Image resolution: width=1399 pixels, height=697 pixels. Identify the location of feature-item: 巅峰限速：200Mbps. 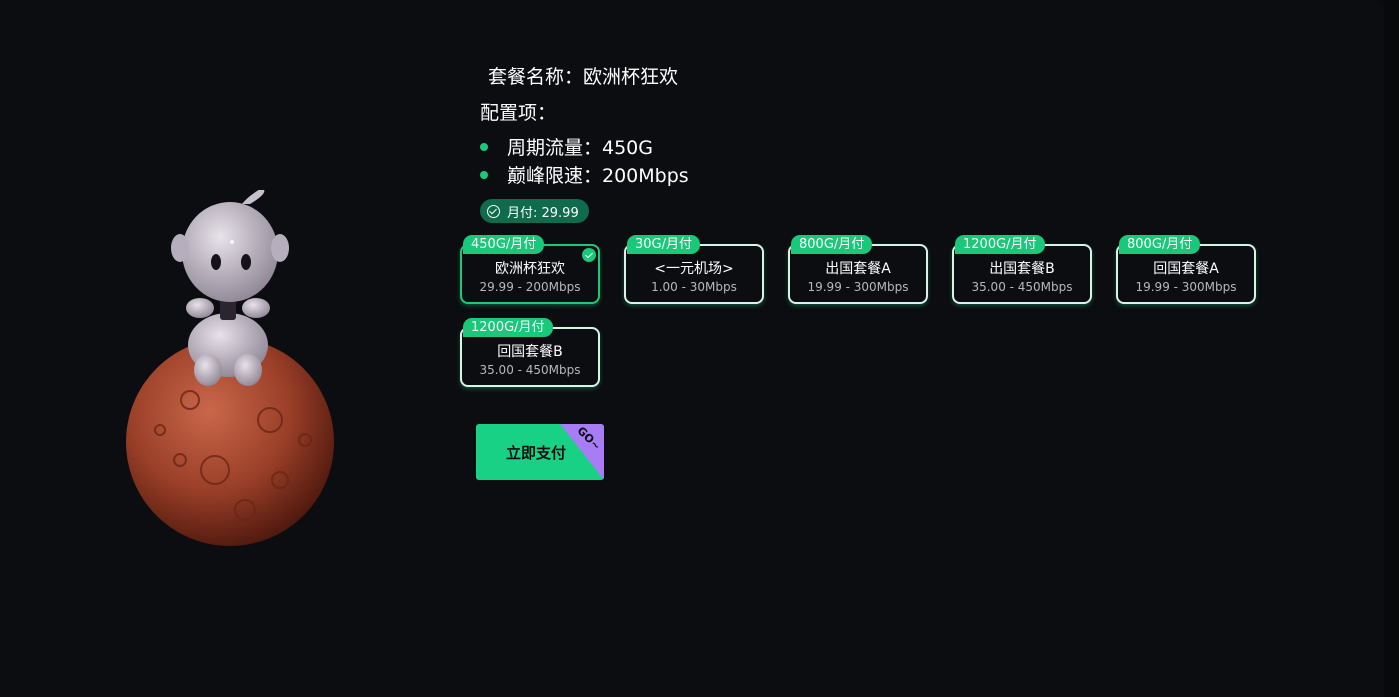
(584, 174).